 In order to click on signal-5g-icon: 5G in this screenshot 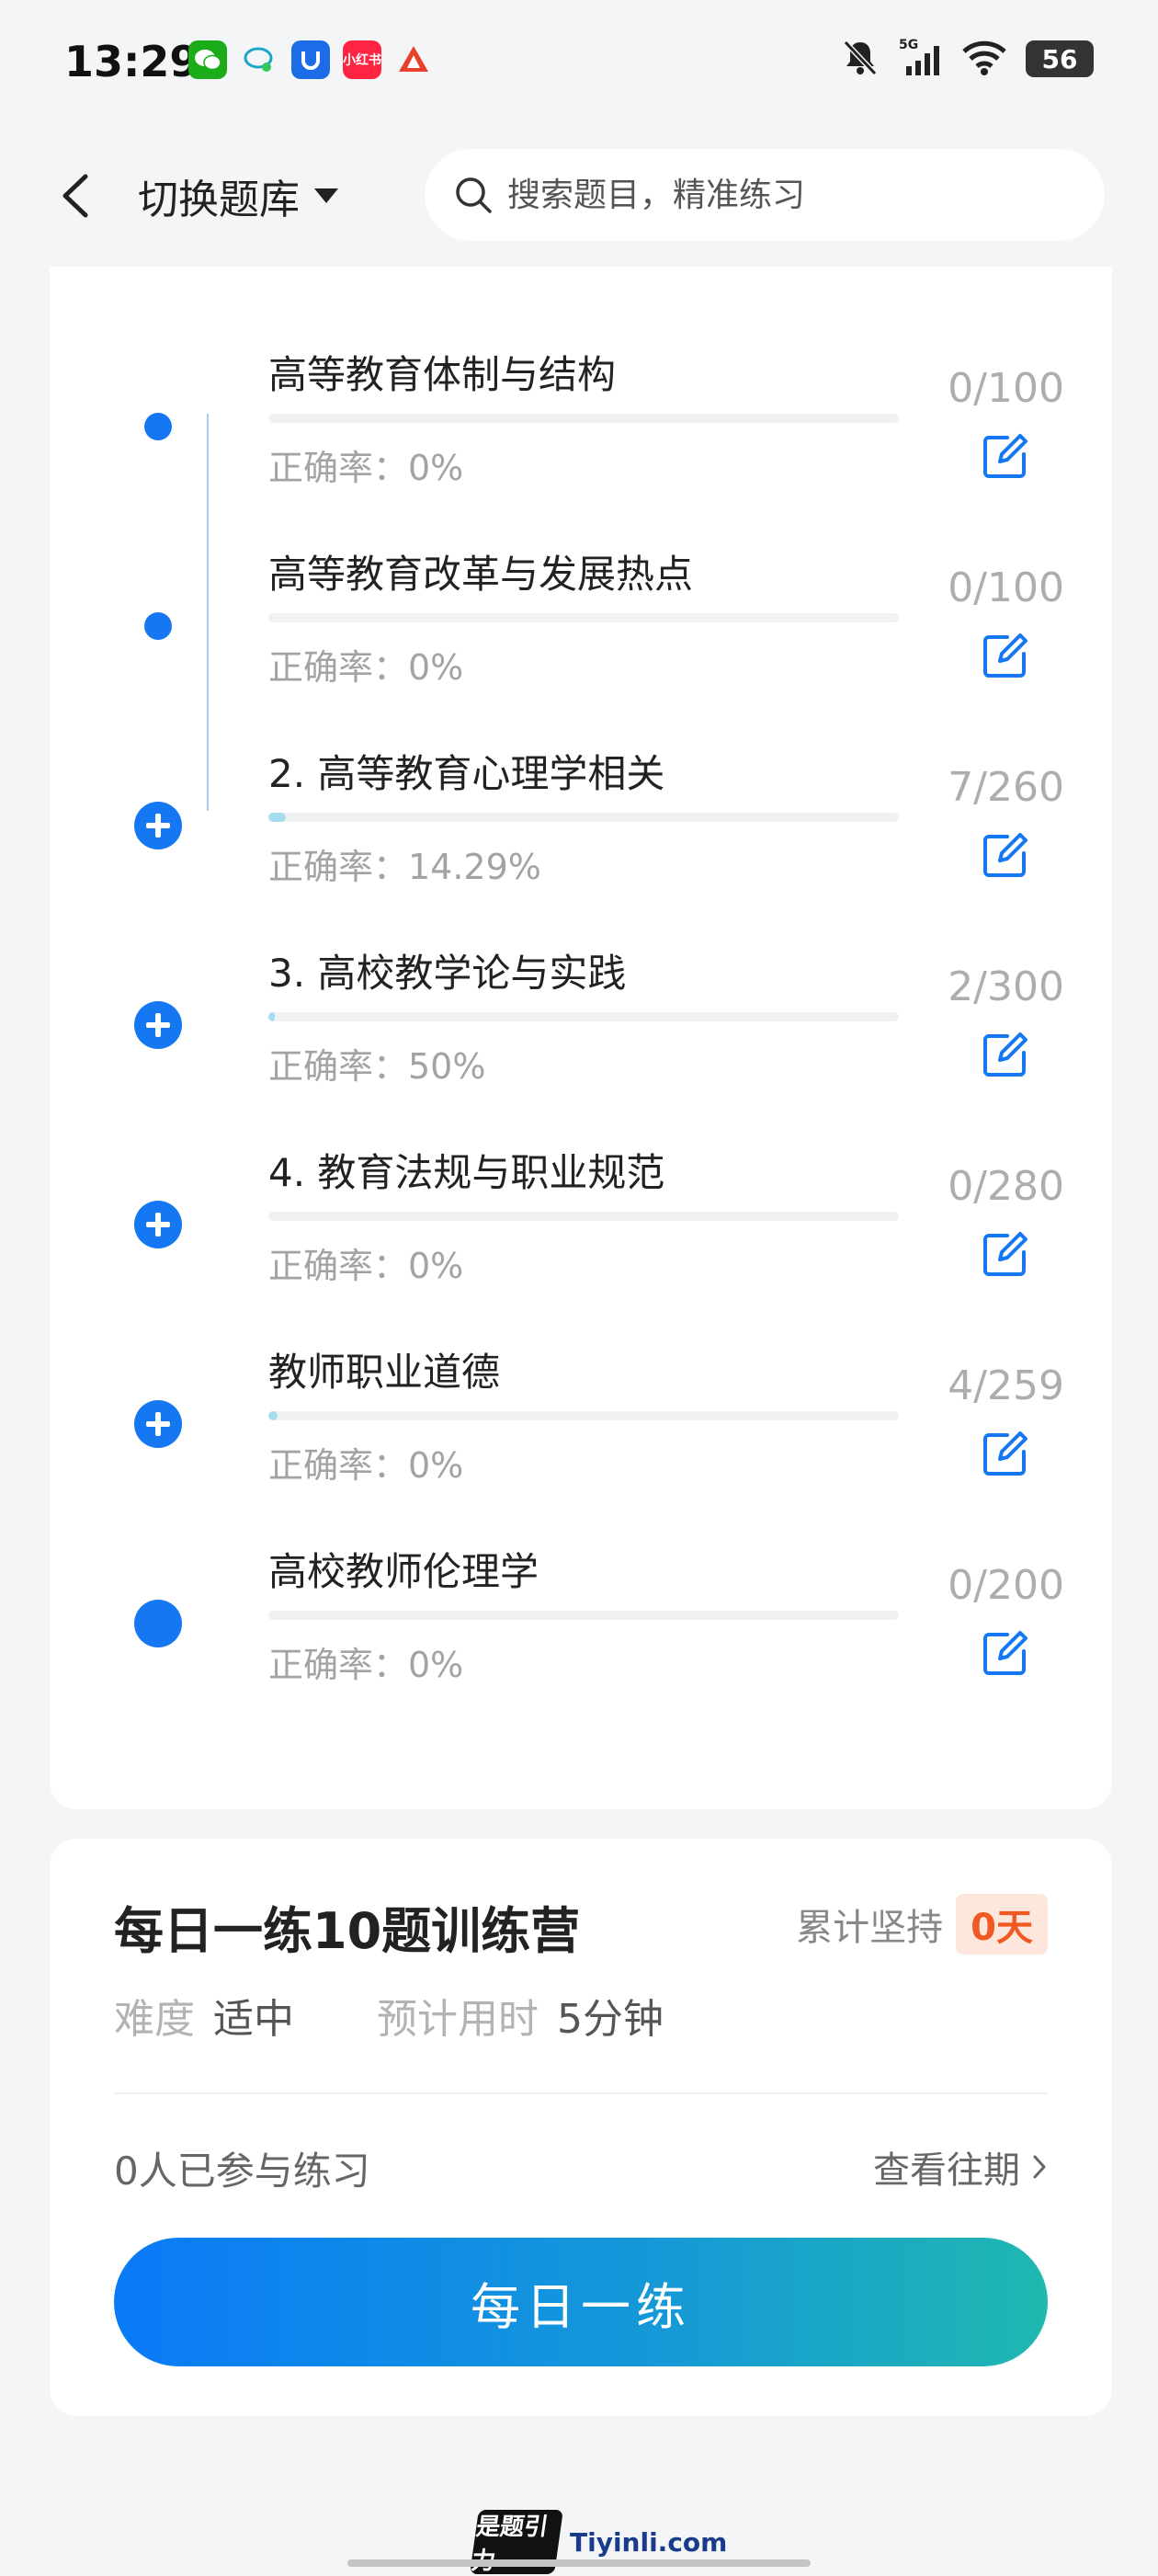, I will do `click(921, 59)`.